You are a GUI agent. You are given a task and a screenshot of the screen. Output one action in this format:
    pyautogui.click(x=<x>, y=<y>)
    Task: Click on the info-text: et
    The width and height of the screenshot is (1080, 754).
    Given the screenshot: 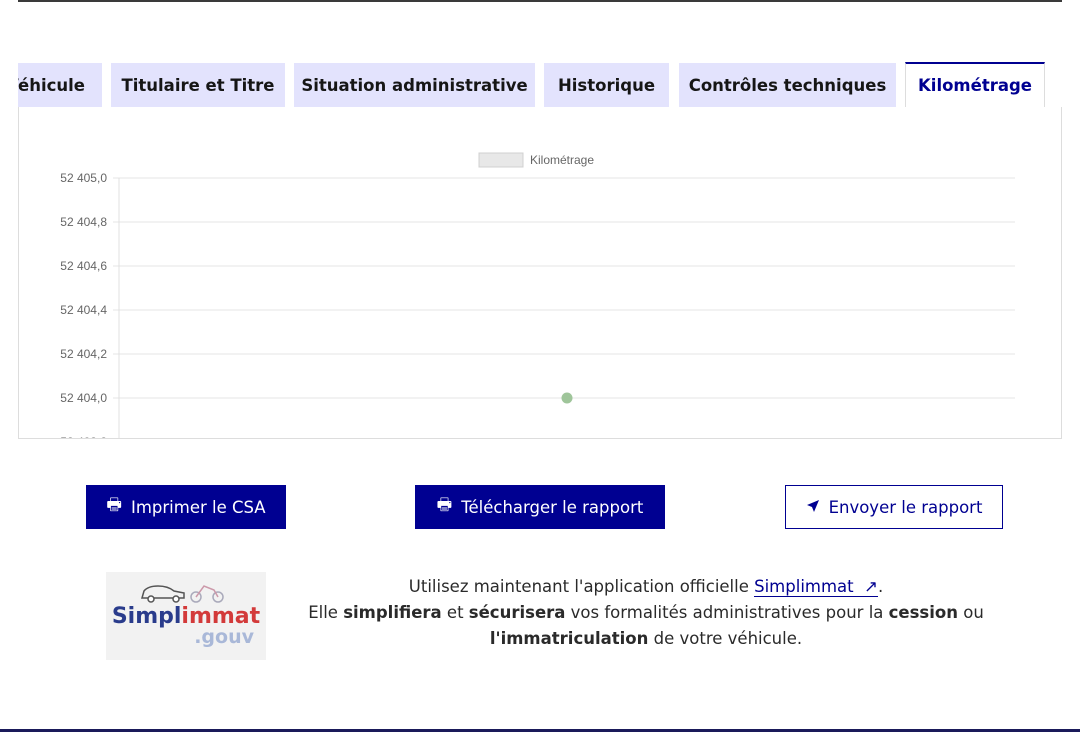 What is the action you would take?
    pyautogui.click(x=455, y=612)
    